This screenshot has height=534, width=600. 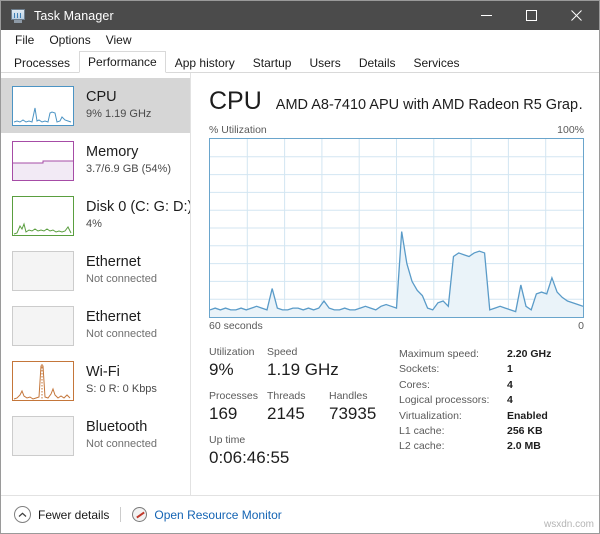 I want to click on tab-users: Users, so click(x=324, y=62).